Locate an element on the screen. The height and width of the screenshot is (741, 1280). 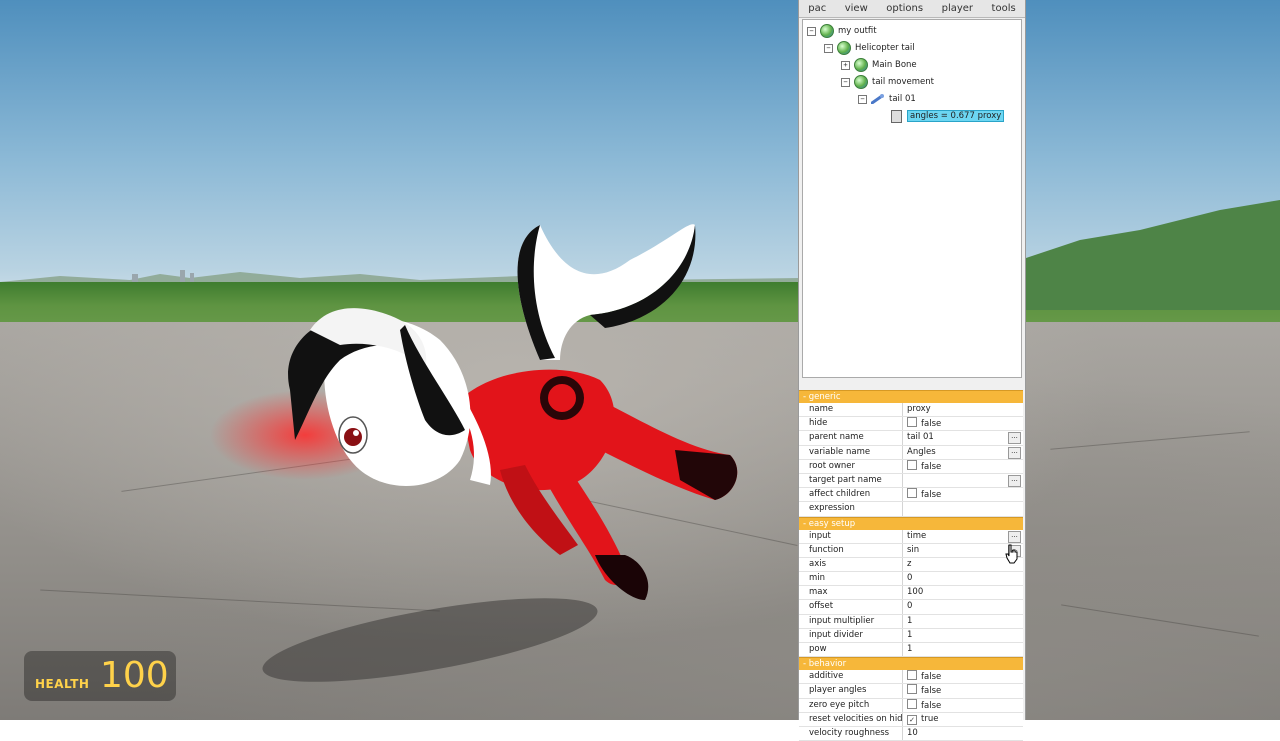
prop-key: function is located at coordinates (851, 550).